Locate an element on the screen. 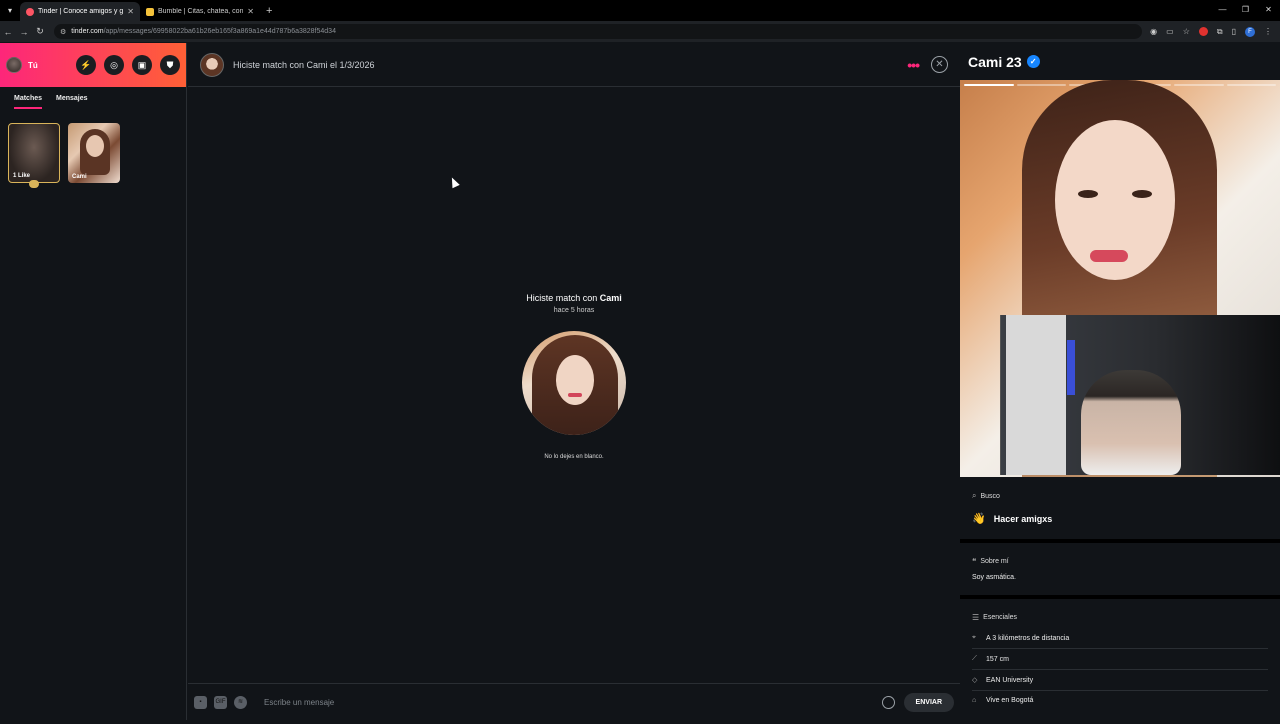  home-icon: ⌂ is located at coordinates (974, 700).